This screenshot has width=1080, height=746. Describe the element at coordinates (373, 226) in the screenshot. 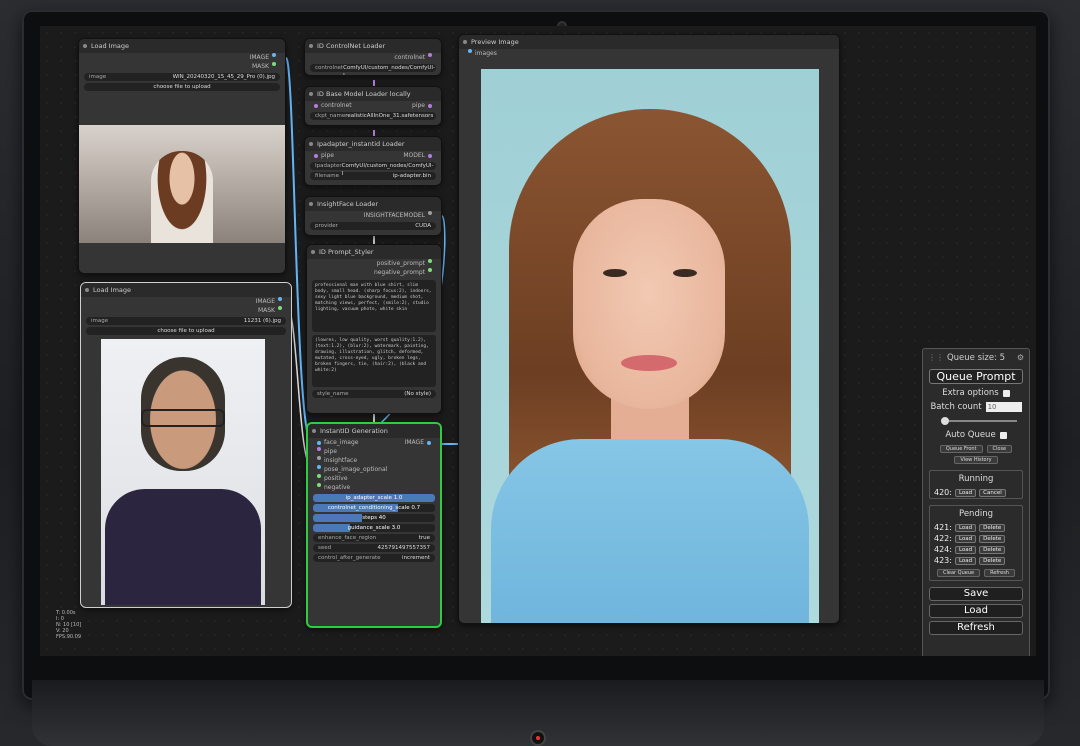

I see `provider-select: provider CUDA` at that location.